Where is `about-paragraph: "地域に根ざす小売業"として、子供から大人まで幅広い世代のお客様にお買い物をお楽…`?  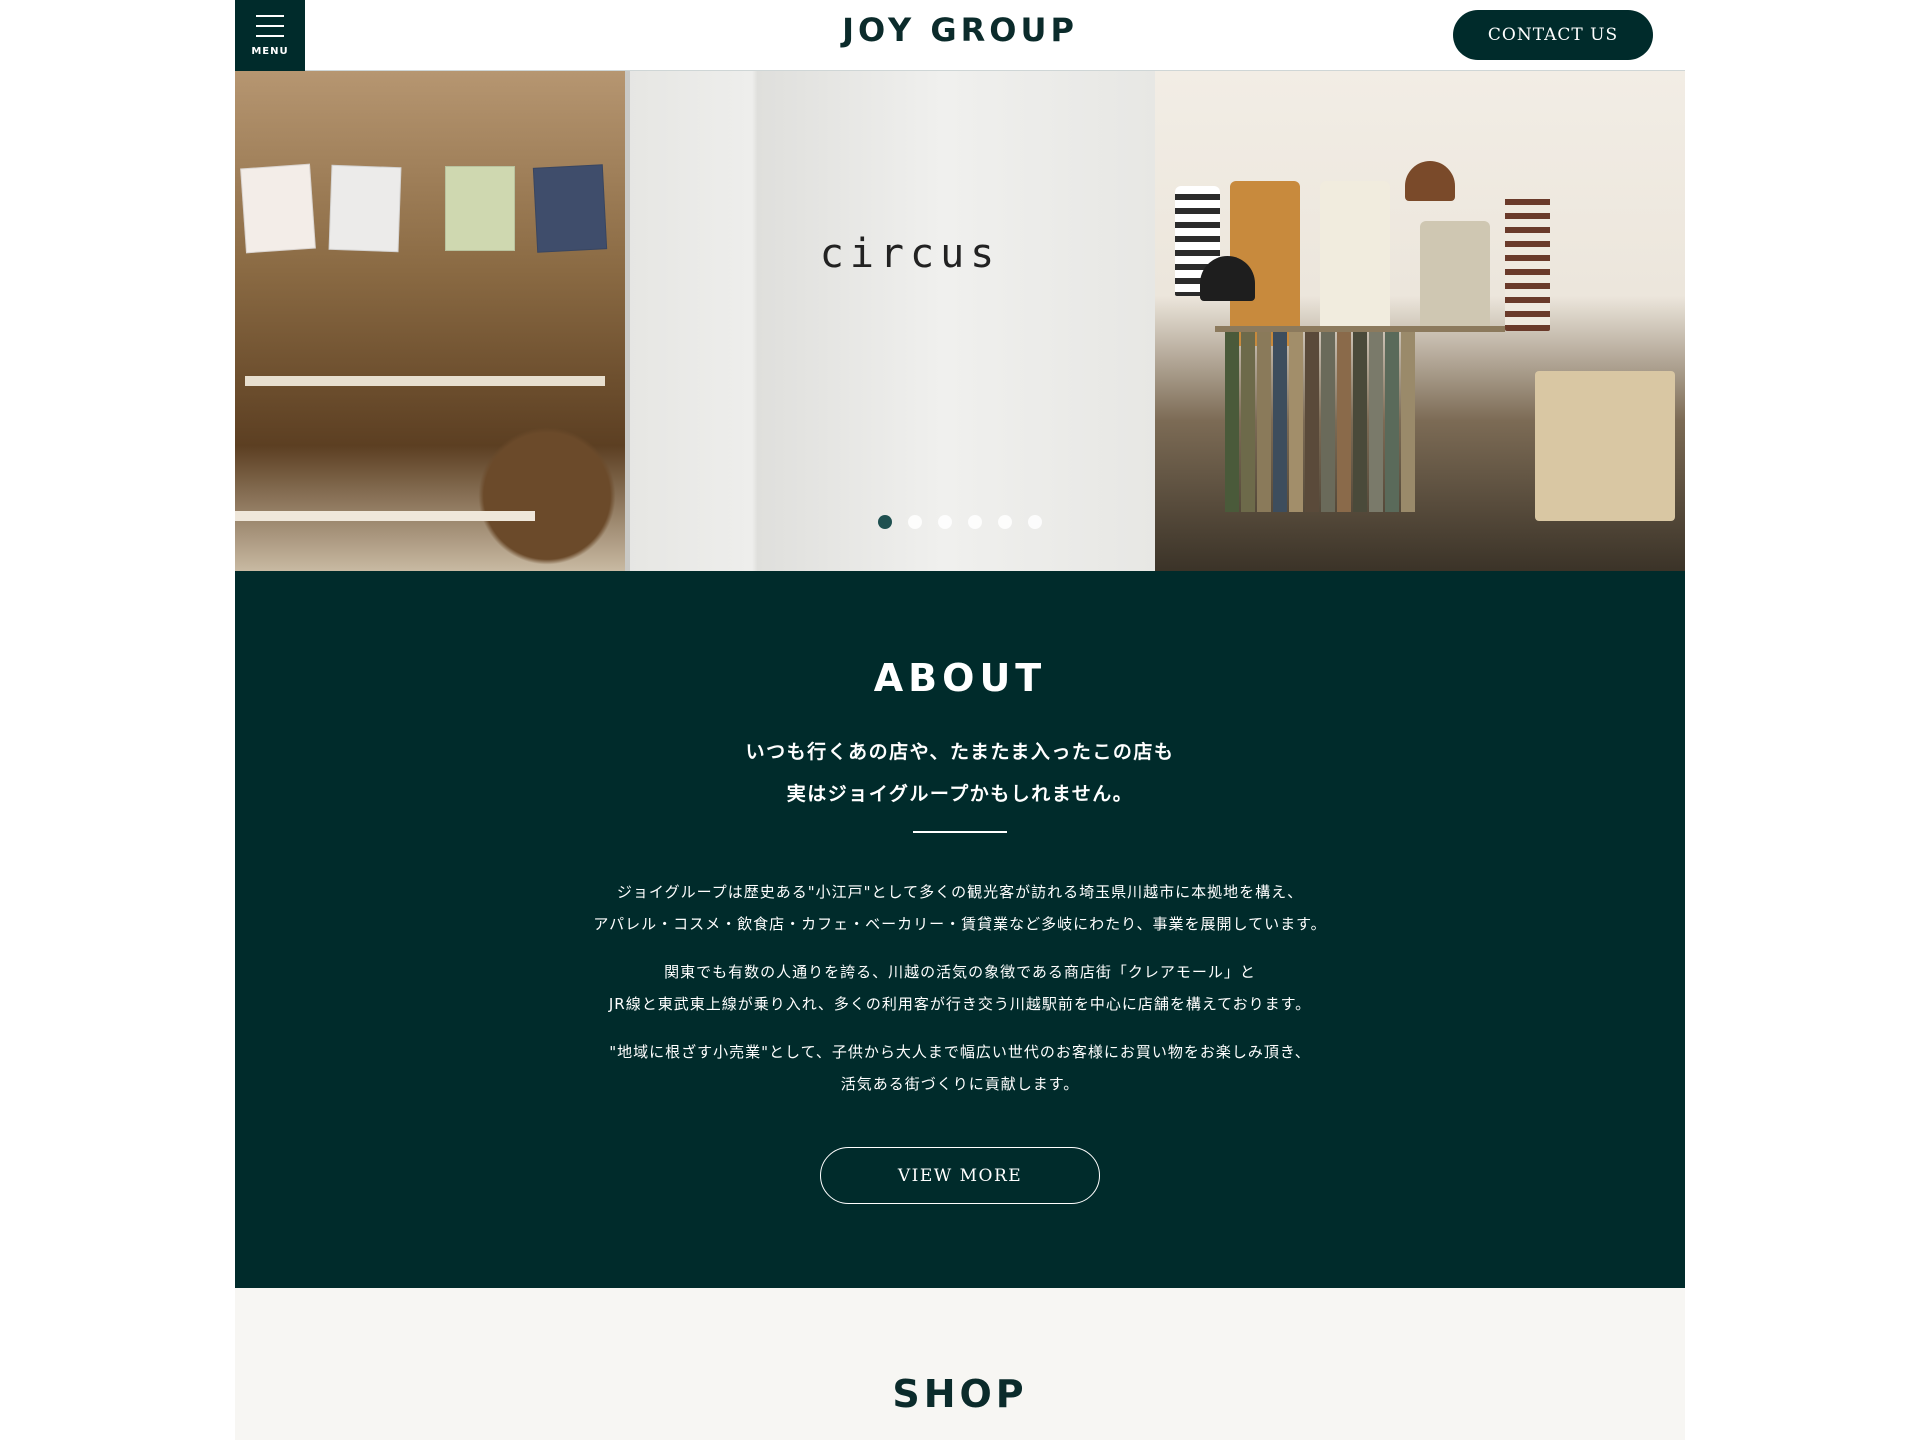
about-paragraph: "地域に根ざす小売業"として、子供から大人まで幅広い世代のお客様にお買い物をお楽… is located at coordinates (960, 1068).